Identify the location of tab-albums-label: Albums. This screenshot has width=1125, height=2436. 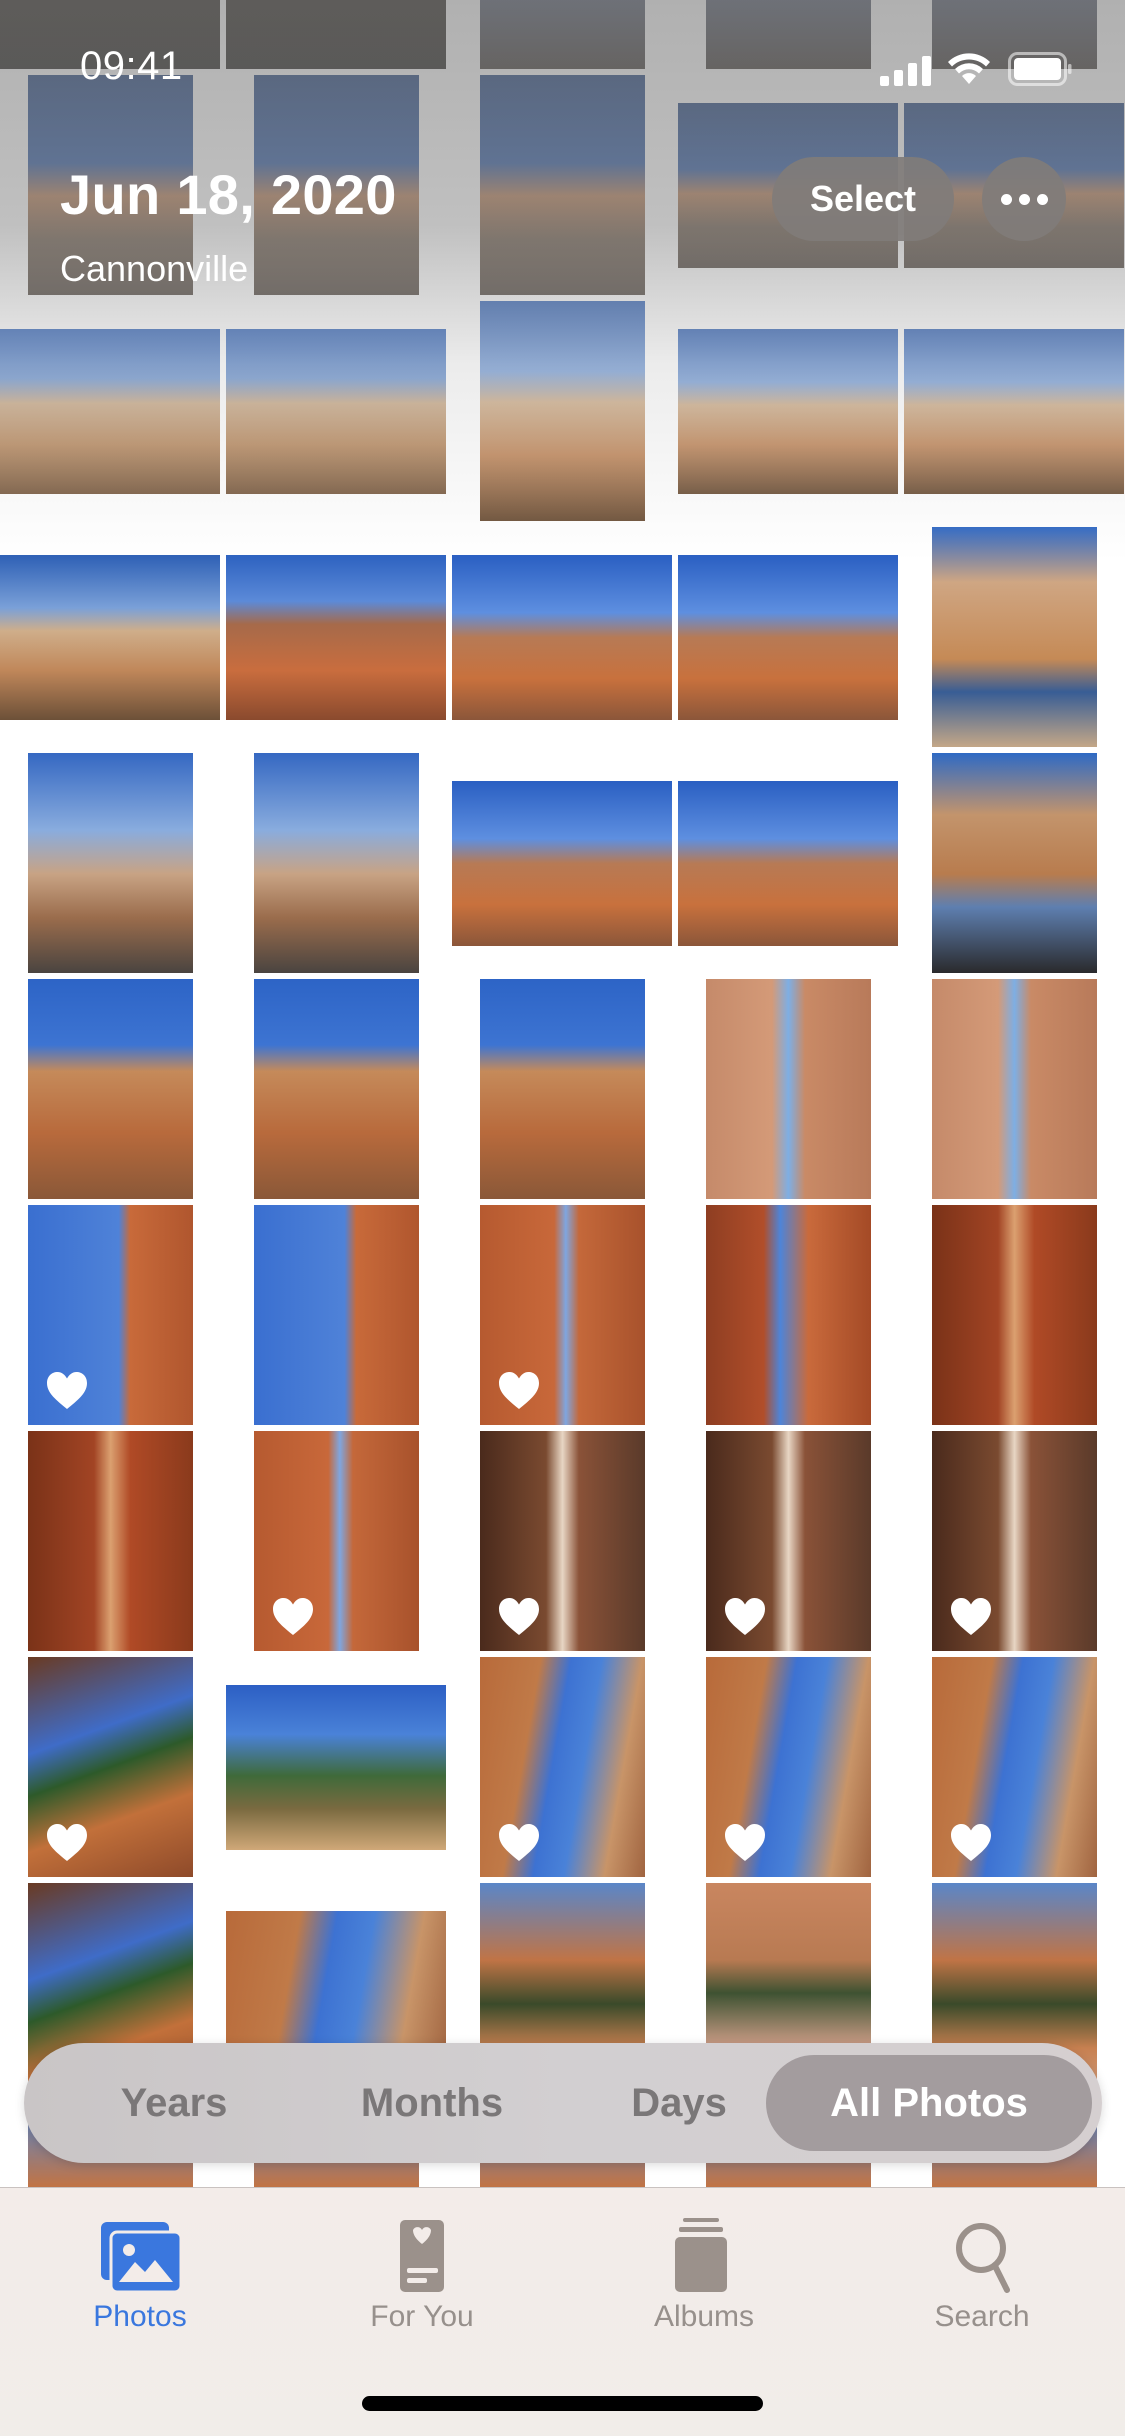
(704, 2316).